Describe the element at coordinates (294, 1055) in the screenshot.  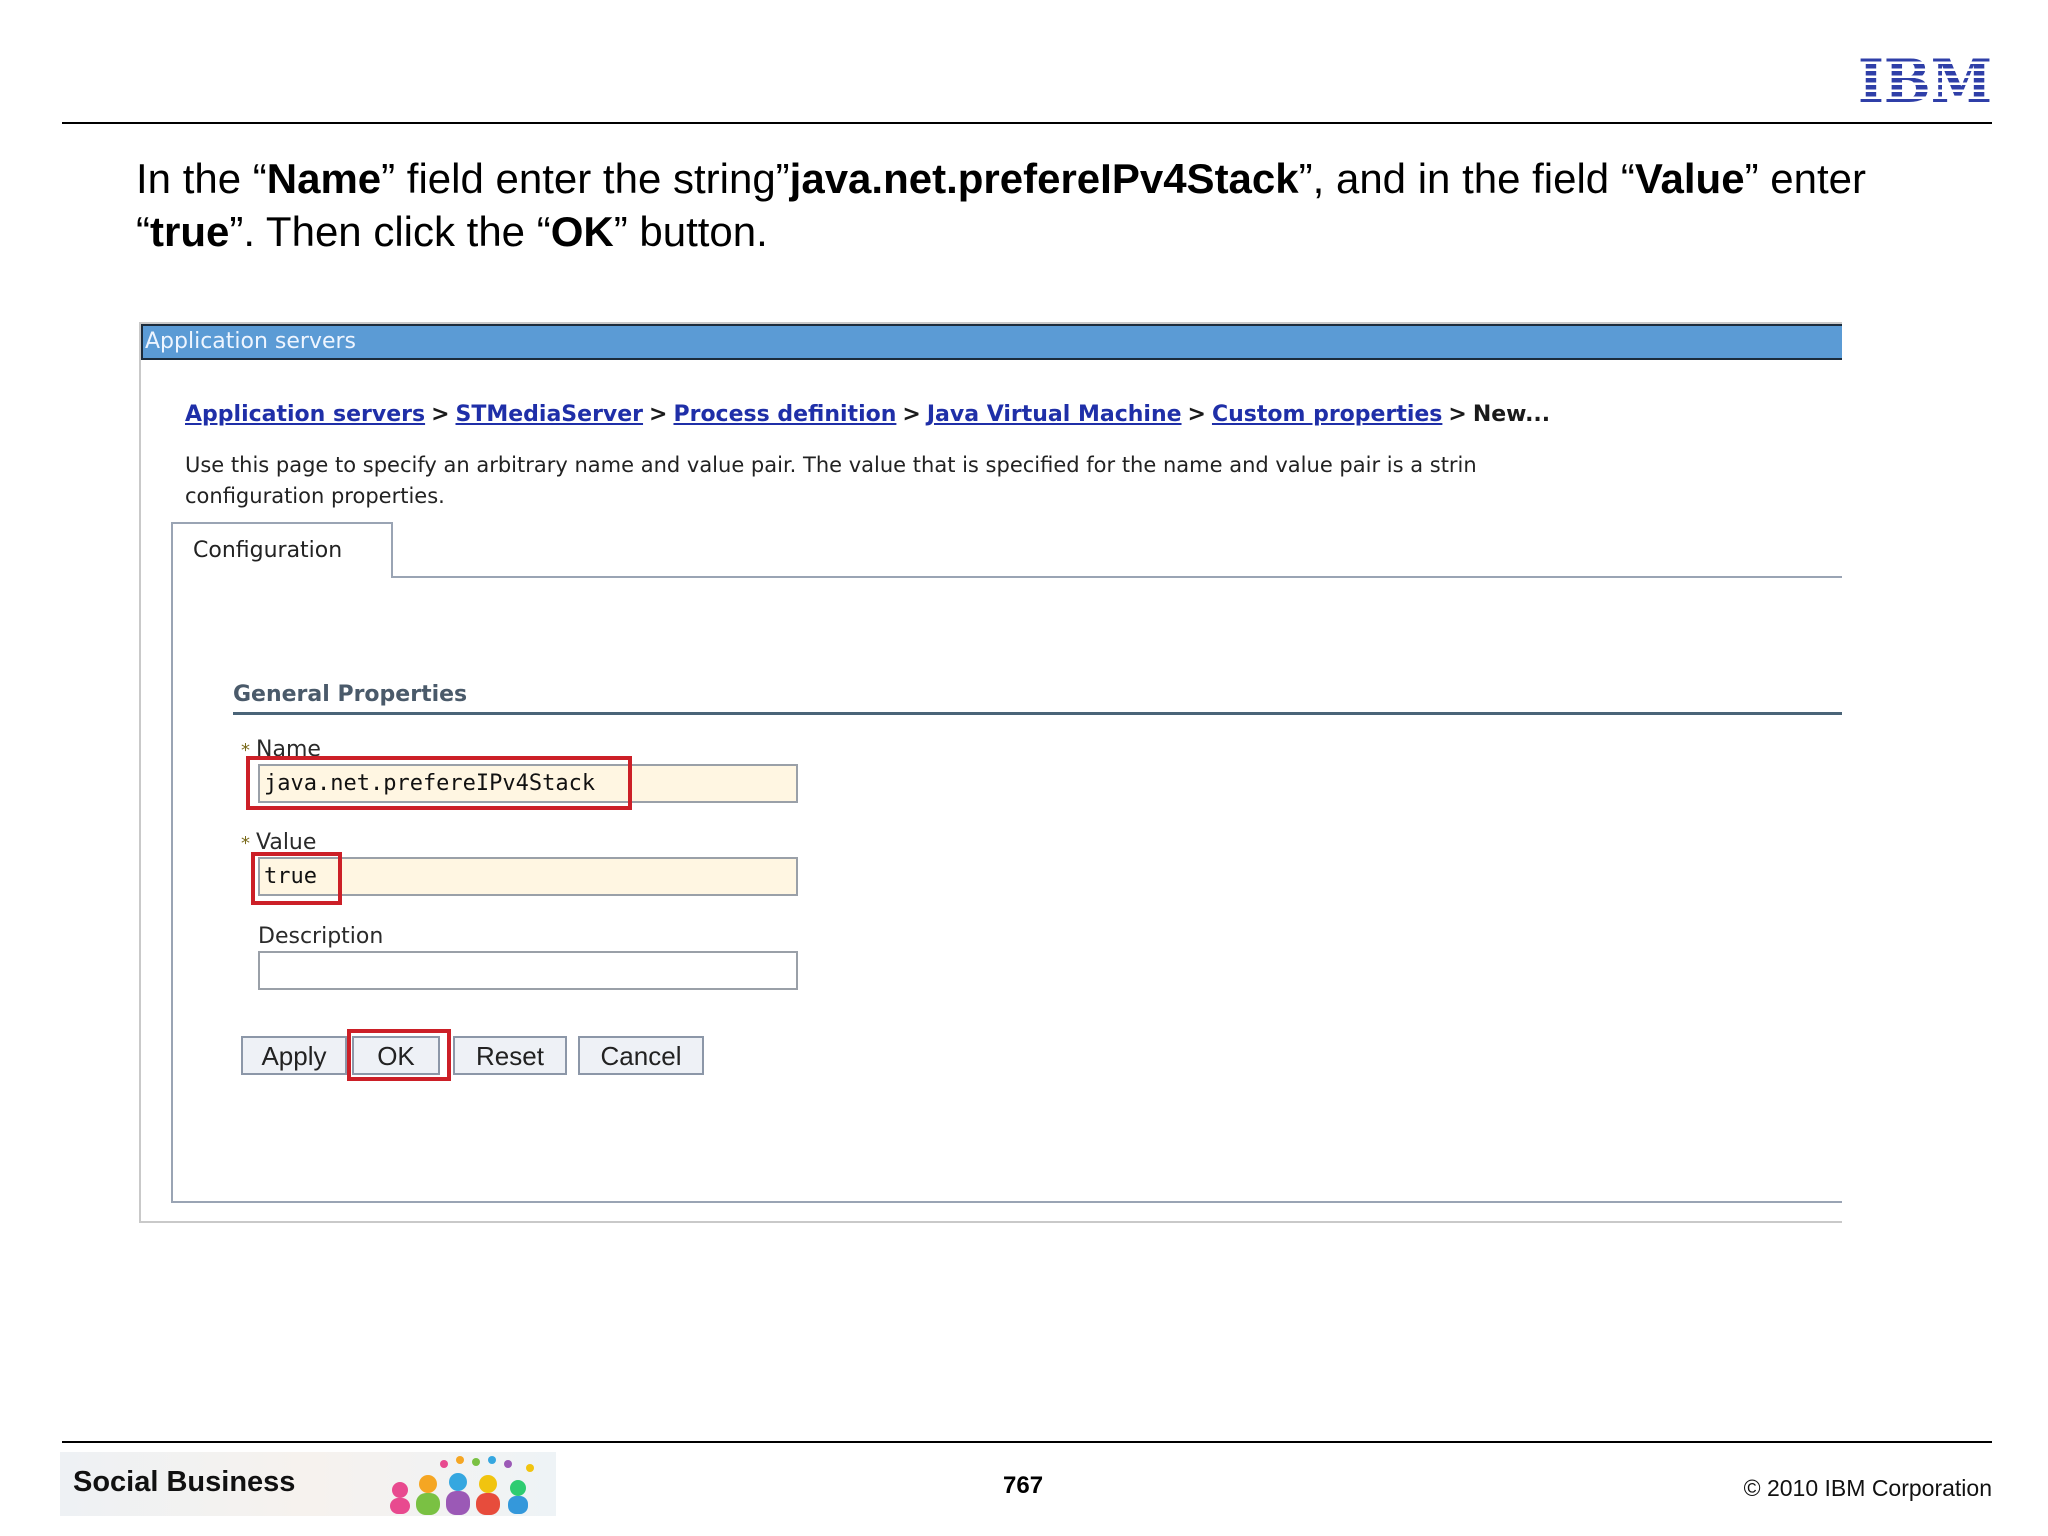
I see `apply-button: Apply` at that location.